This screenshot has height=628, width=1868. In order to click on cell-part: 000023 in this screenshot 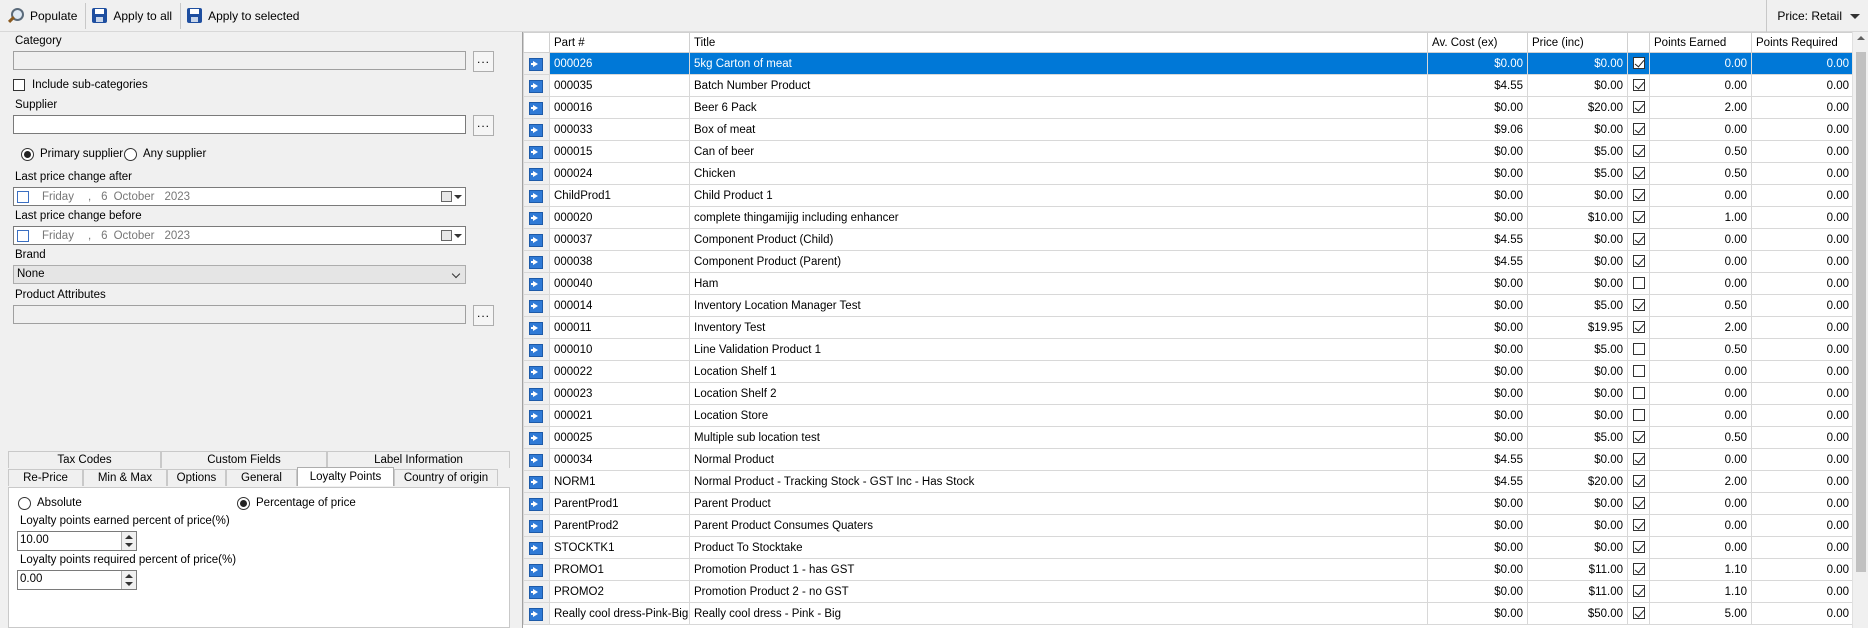, I will do `click(619, 393)`.